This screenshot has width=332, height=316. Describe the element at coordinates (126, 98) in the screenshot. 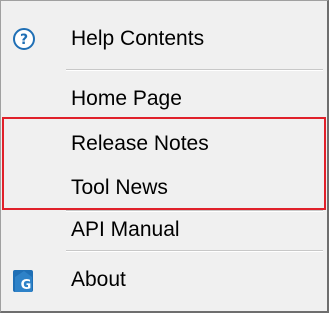

I see `menu-item-label: Home Page` at that location.